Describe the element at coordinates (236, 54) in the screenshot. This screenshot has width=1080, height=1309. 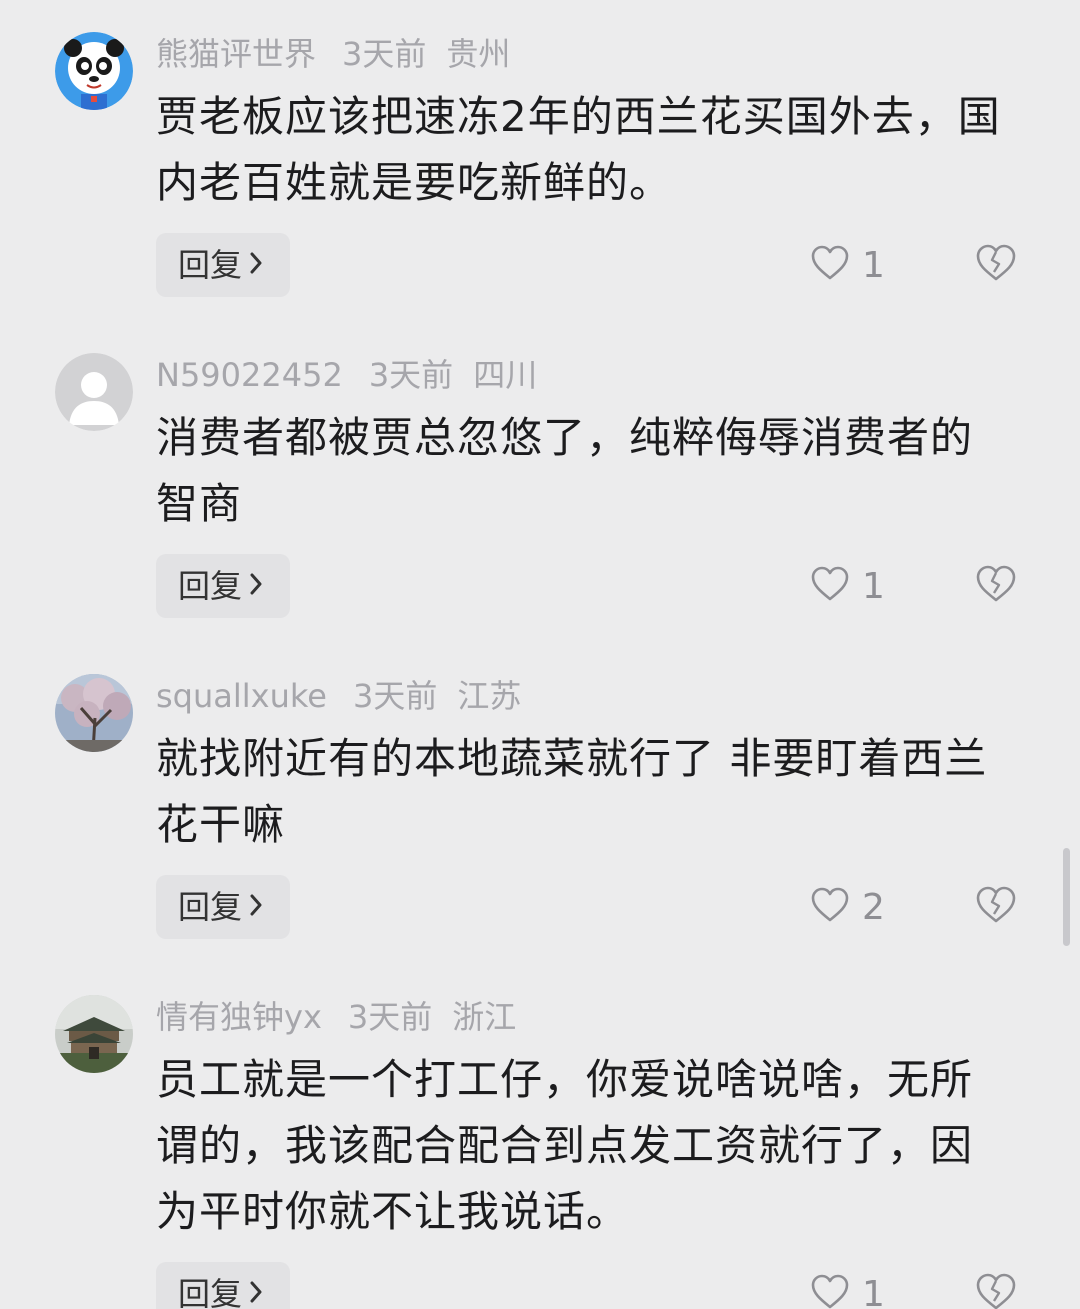
I see `username: 熊猫评世界` at that location.